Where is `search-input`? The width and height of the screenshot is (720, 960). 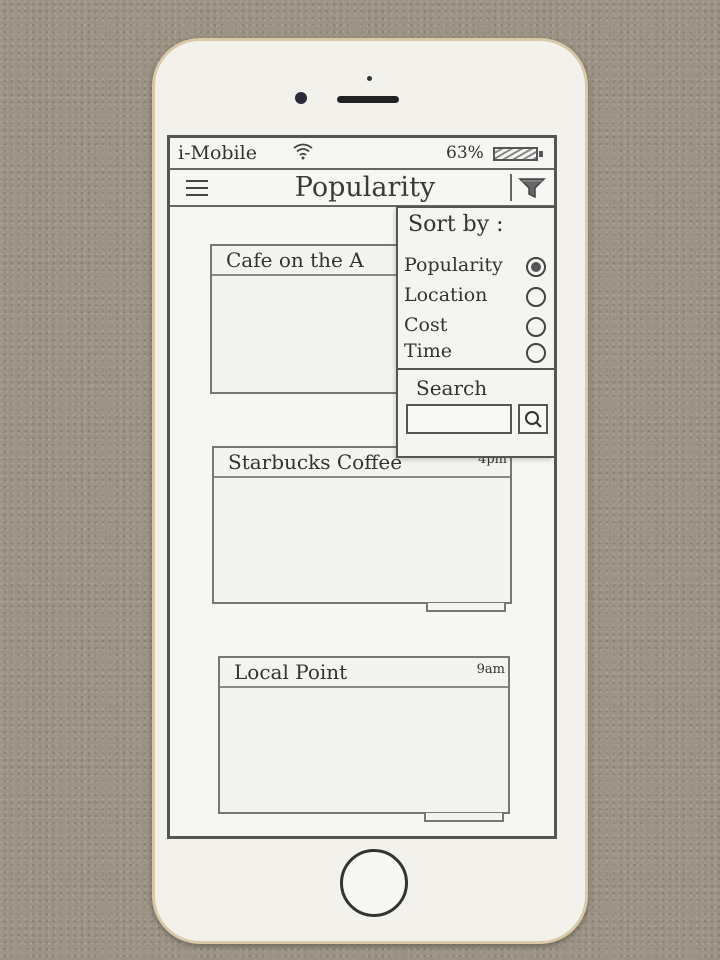 search-input is located at coordinates (459, 419).